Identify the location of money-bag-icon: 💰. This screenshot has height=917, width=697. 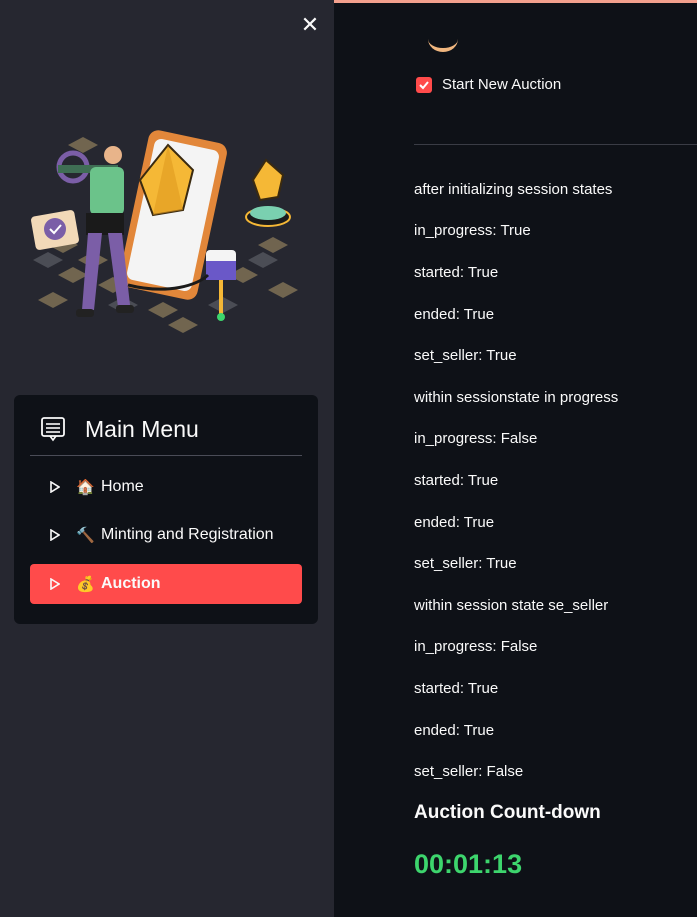
(85, 584).